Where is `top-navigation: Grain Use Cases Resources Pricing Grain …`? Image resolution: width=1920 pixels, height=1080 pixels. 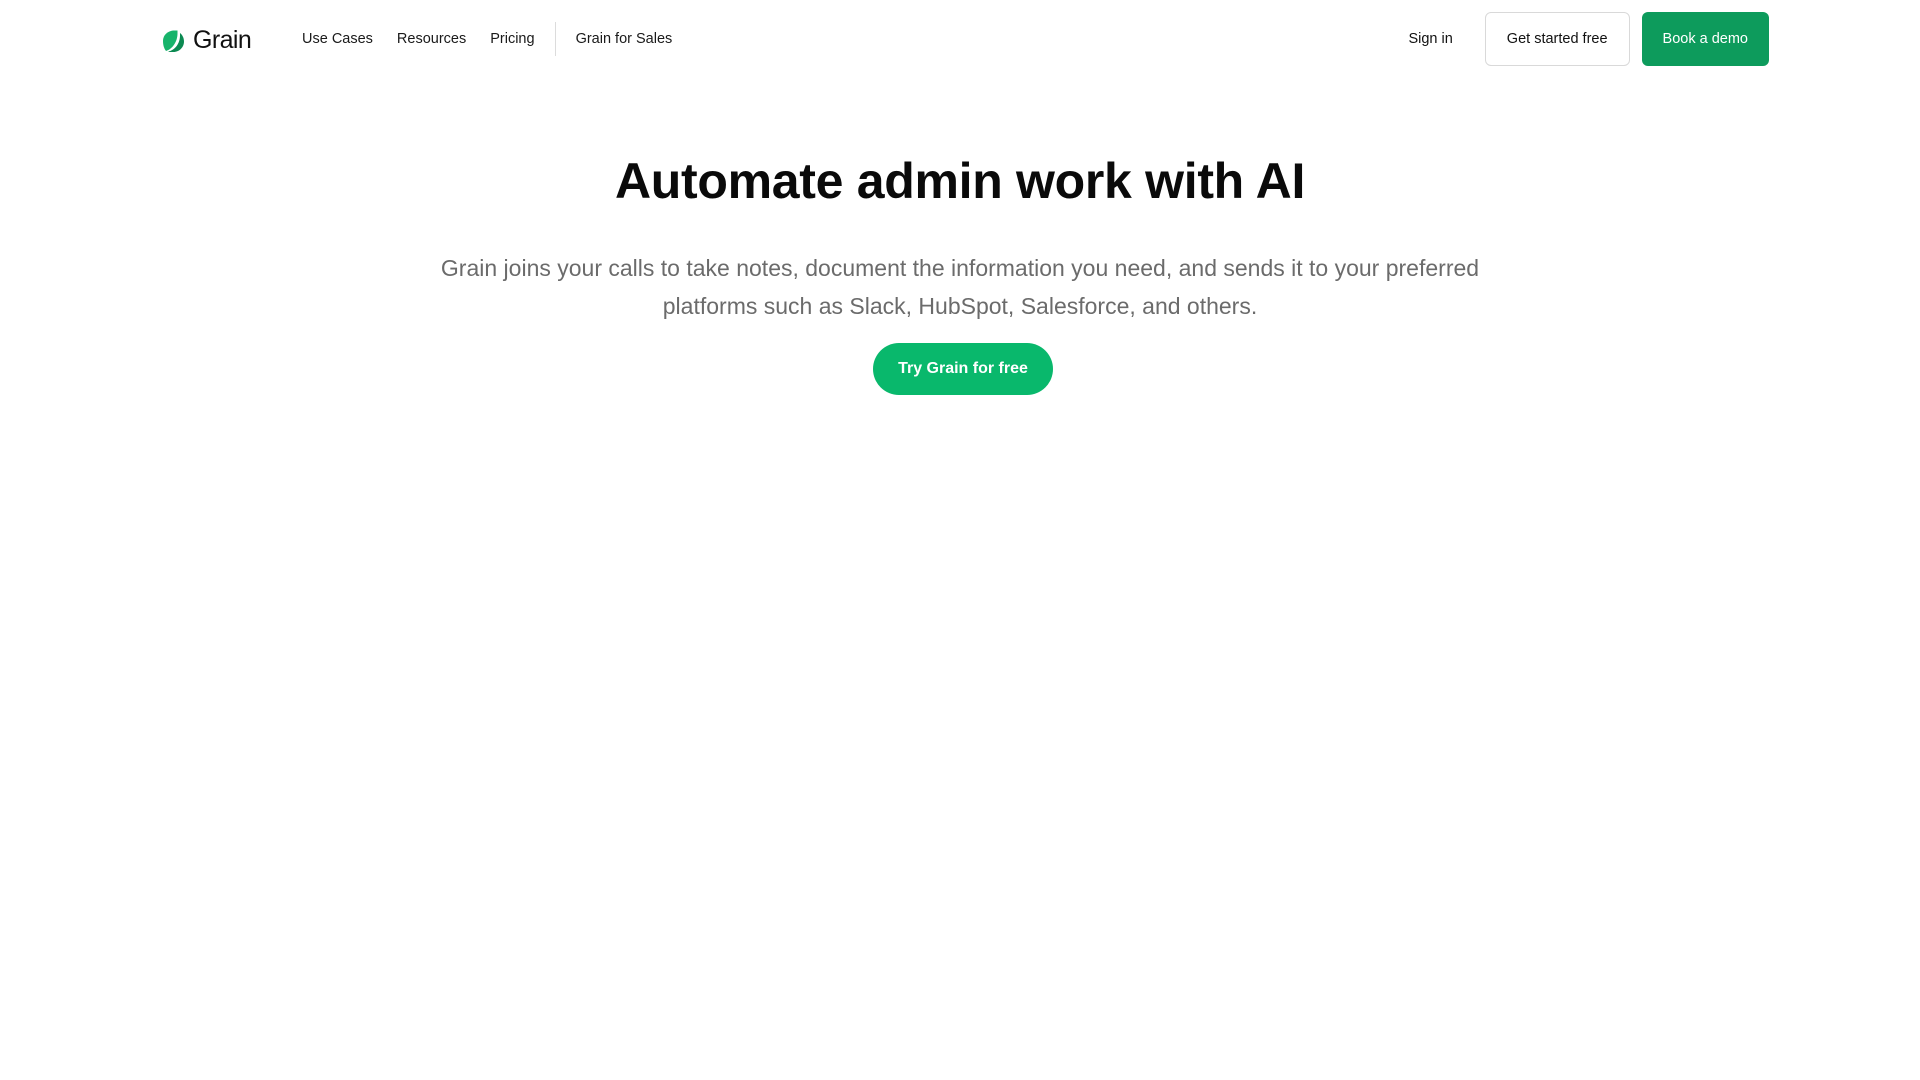
top-navigation: Grain Use Cases Resources Pricing Grain … is located at coordinates (960, 39).